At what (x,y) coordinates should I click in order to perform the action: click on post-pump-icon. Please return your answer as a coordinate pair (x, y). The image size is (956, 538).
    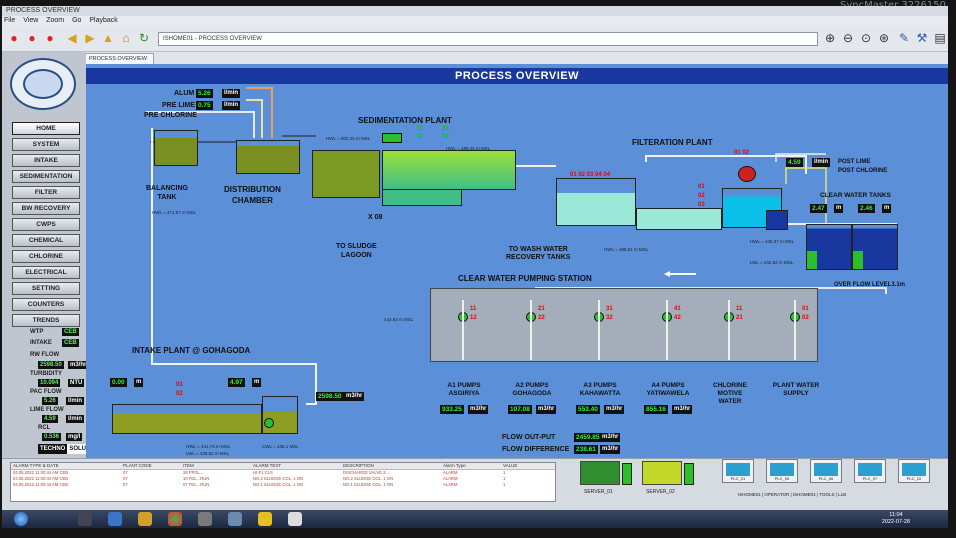
    Looking at the image, I should click on (747, 174).